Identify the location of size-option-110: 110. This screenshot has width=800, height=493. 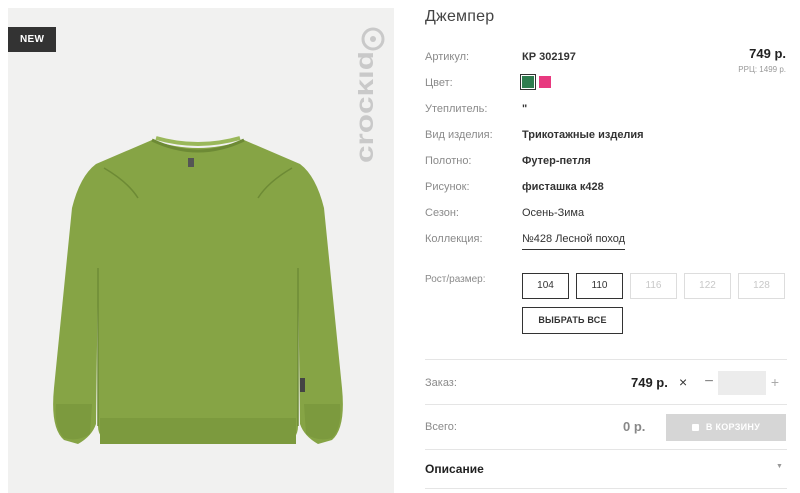
(599, 286).